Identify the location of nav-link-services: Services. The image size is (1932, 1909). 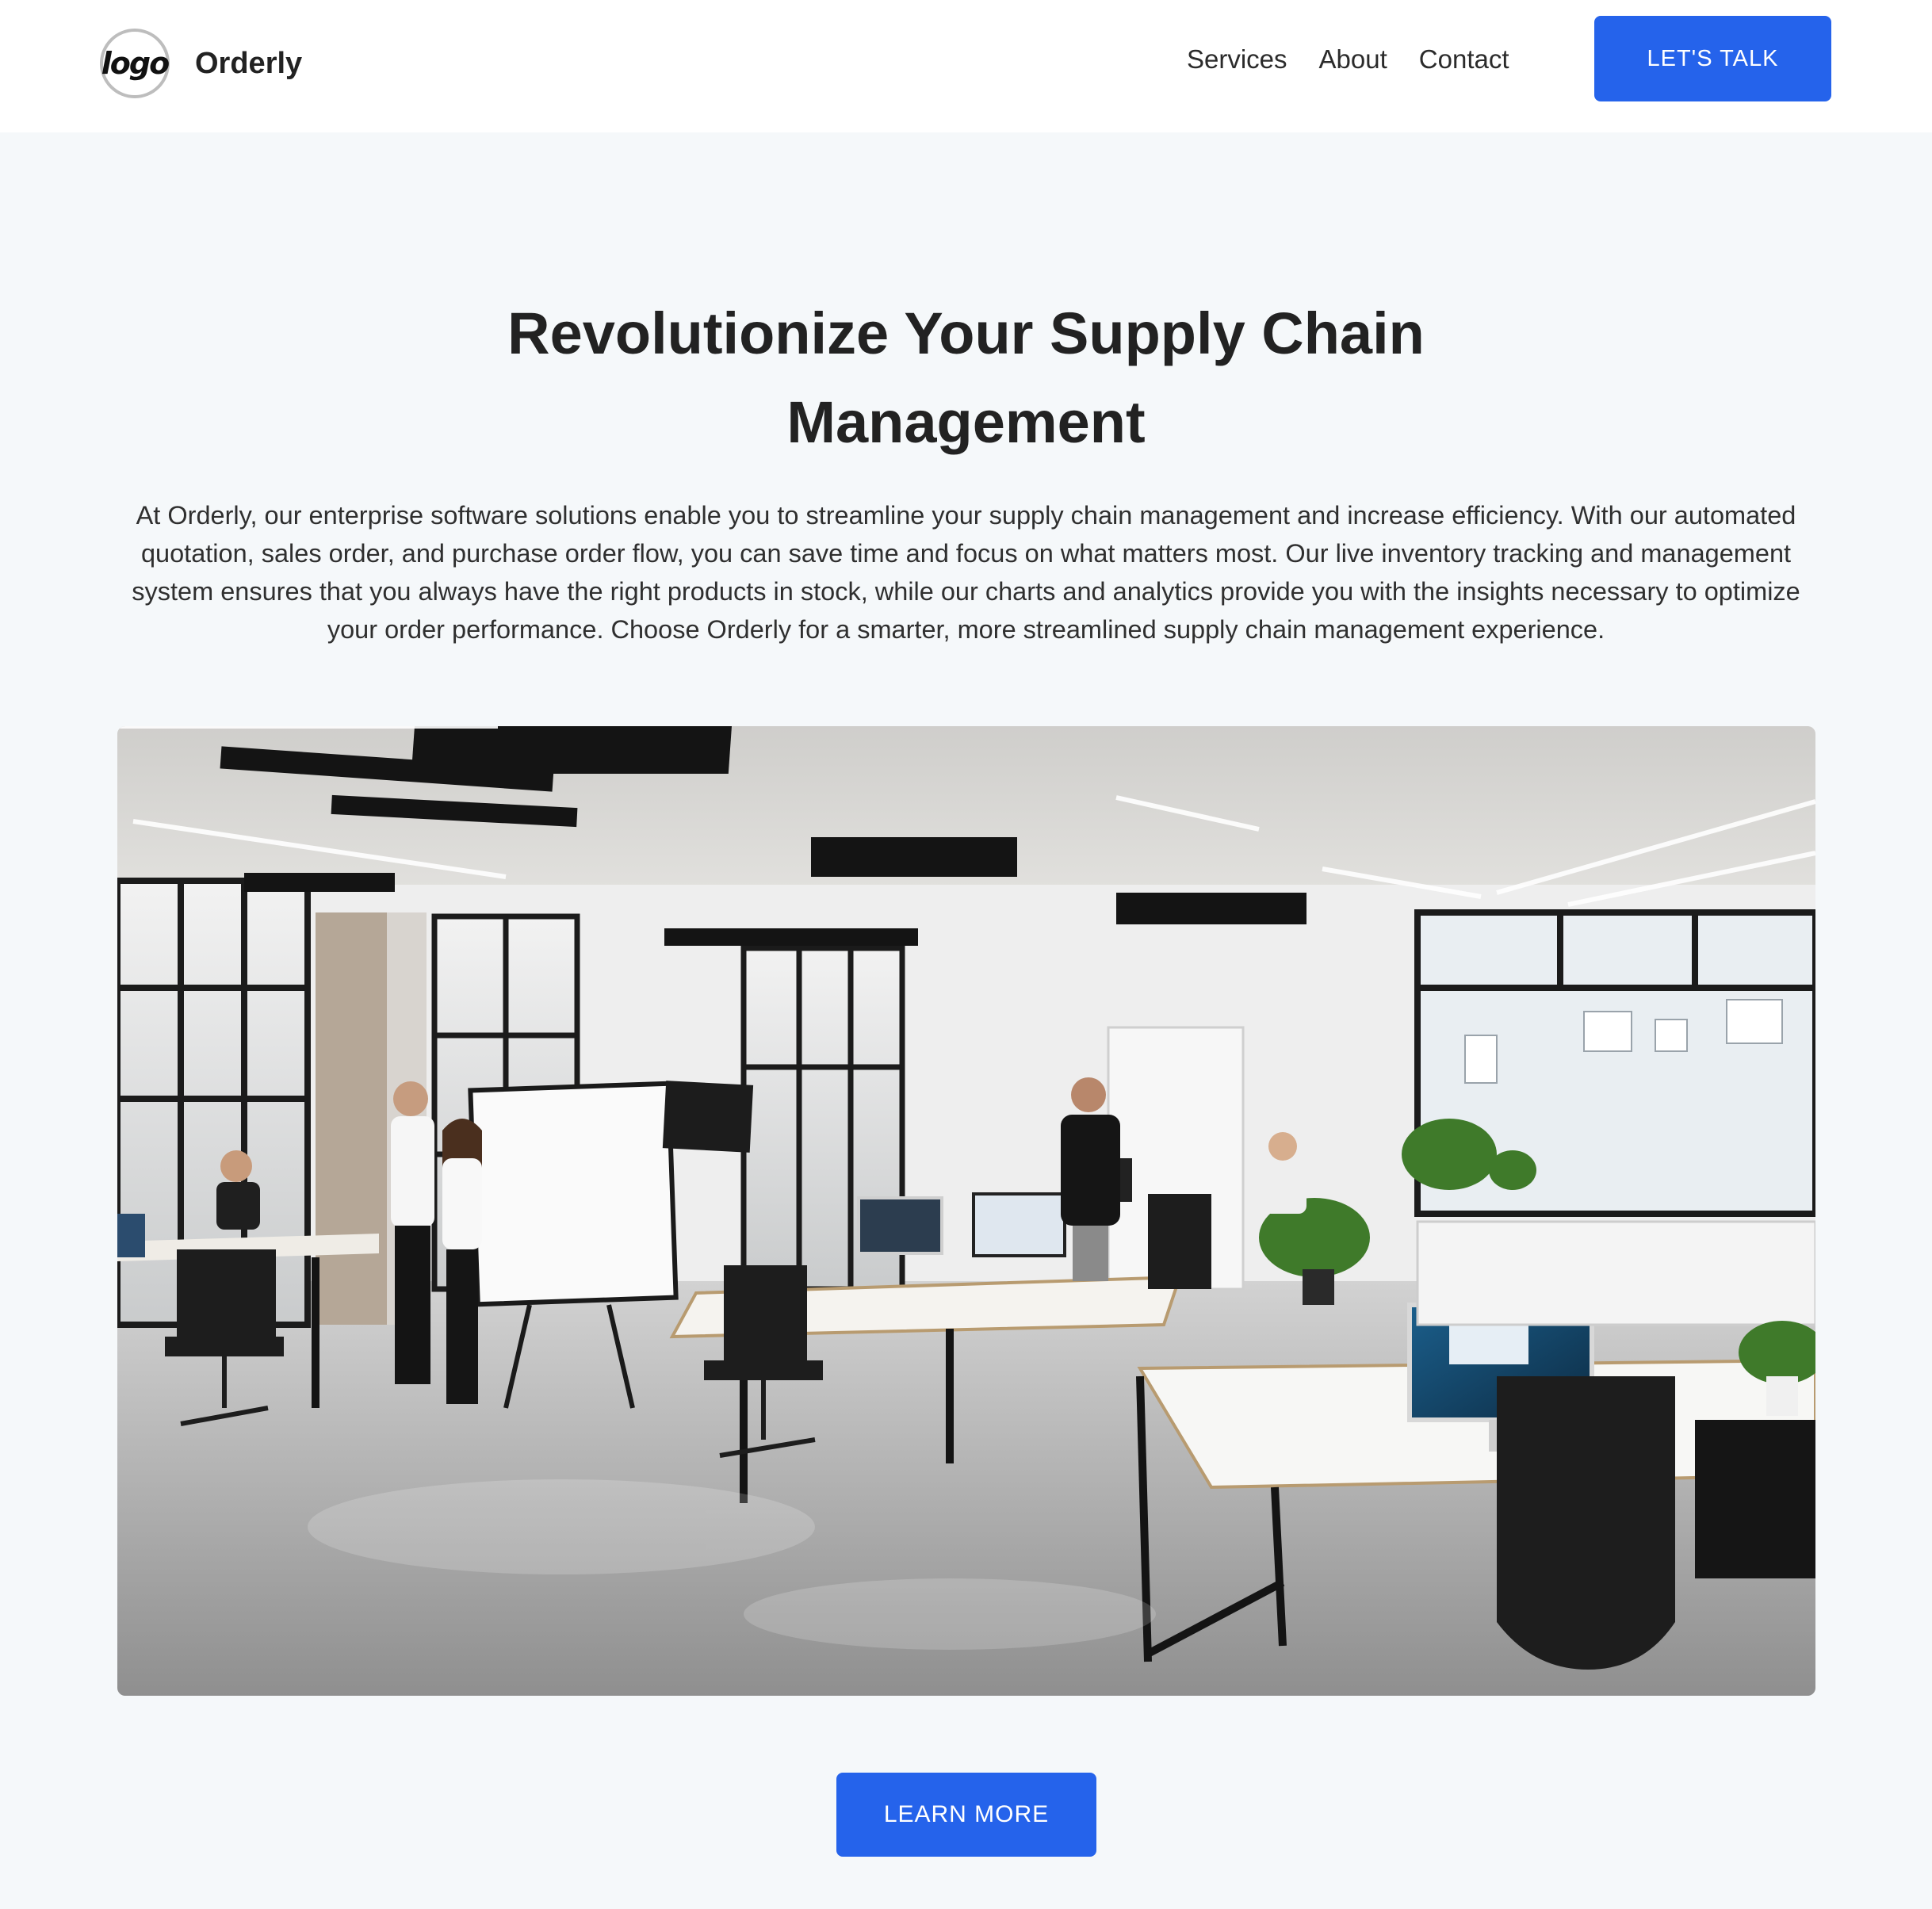
(1237, 60).